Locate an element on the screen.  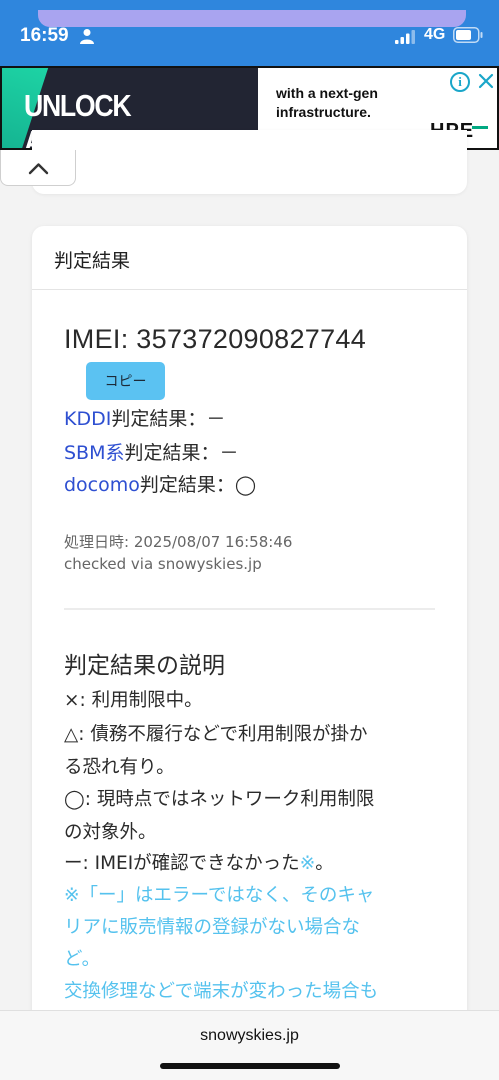
checked-via: checked via snowyskies.jp is located at coordinates (163, 564).